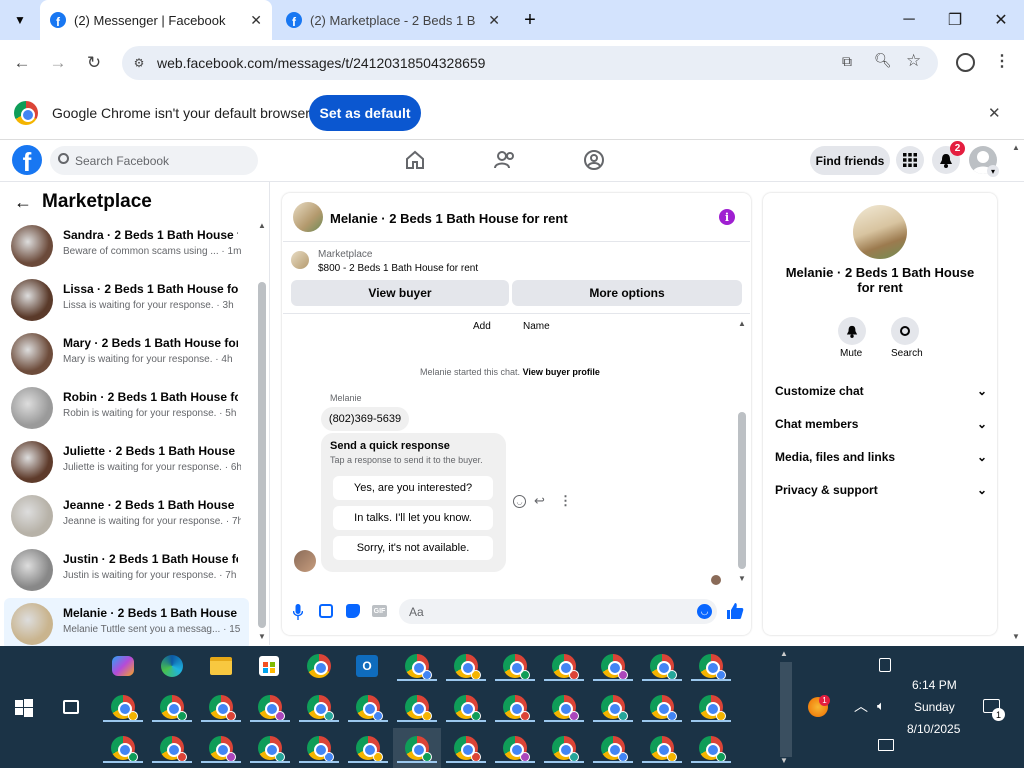 This screenshot has height=768, width=1024. I want to click on page-scroll-up-icon: ▲, so click(1016, 147).